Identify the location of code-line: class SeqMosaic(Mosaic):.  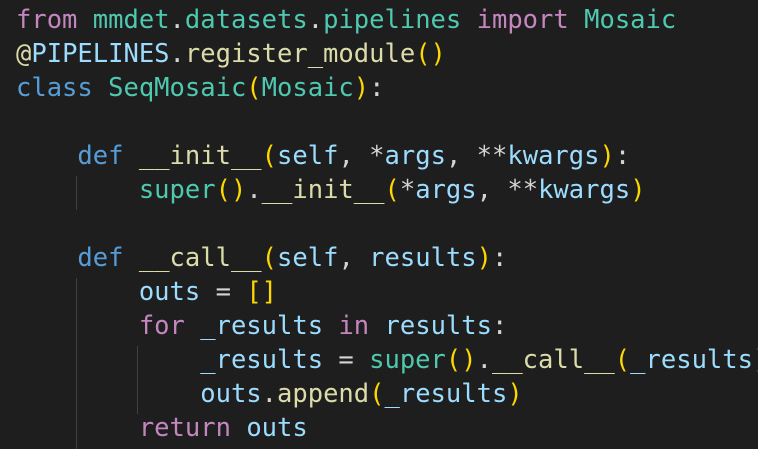
(387, 88).